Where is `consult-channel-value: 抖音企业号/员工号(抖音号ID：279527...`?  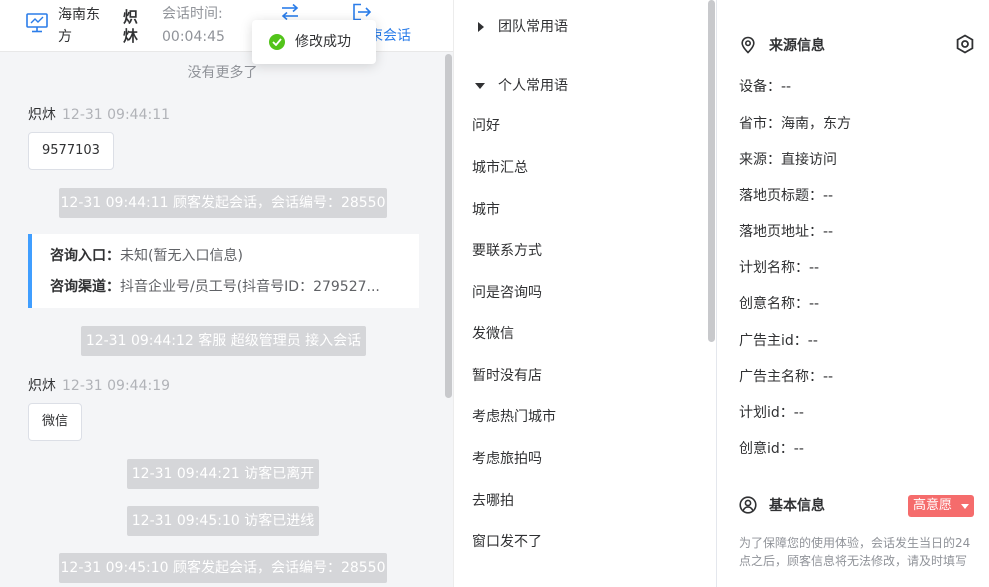
consult-channel-value: 抖音企业号/员工号(抖音号ID：279527... is located at coordinates (250, 287).